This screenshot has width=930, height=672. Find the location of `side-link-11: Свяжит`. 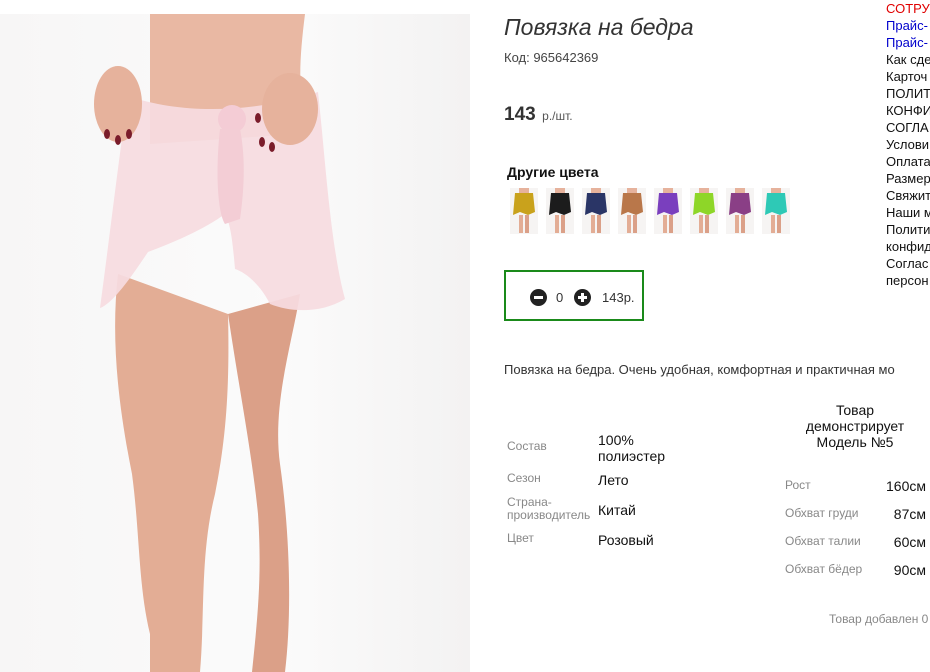

side-link-11: Свяжит is located at coordinates (908, 195).